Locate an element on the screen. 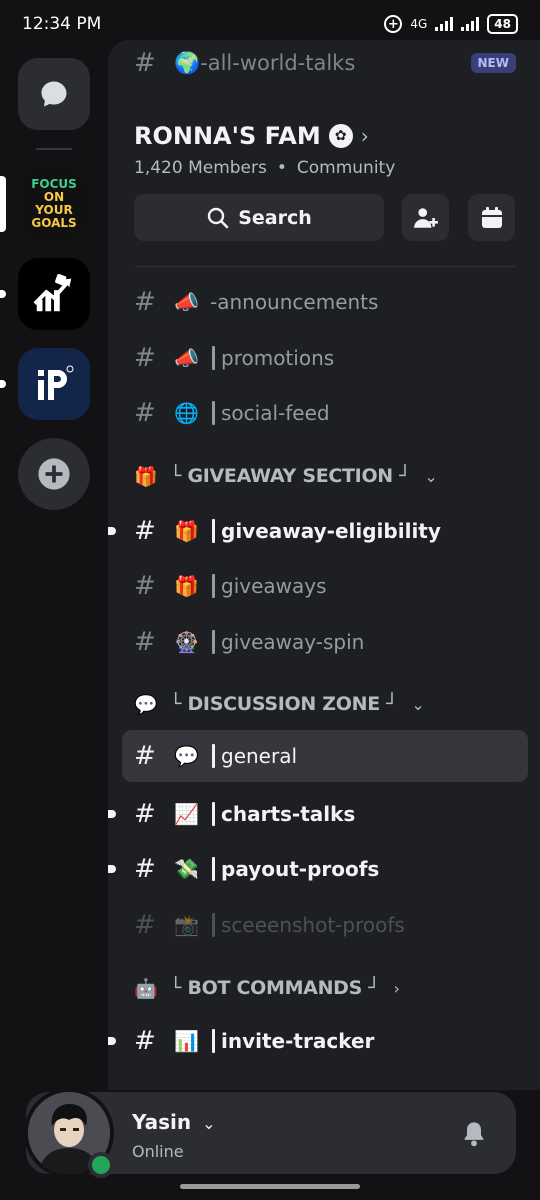 This screenshot has width=540, height=1200. signal-icon is located at coordinates (444, 24).